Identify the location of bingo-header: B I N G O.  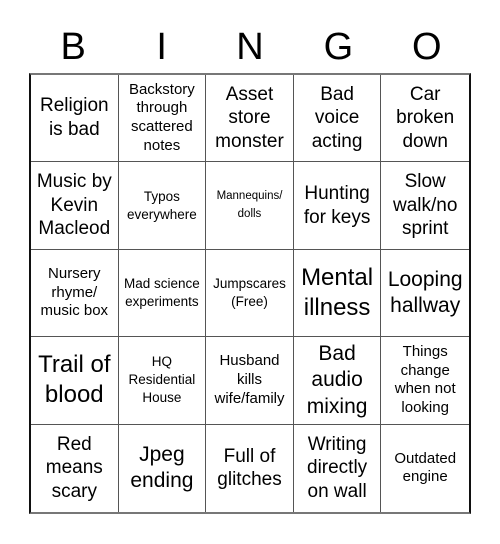
(250, 47).